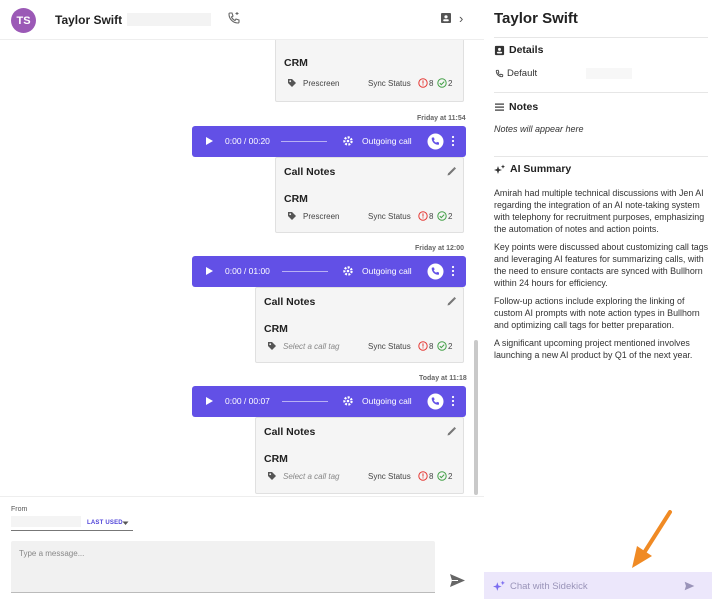  I want to click on from-select-underline, so click(72, 530).